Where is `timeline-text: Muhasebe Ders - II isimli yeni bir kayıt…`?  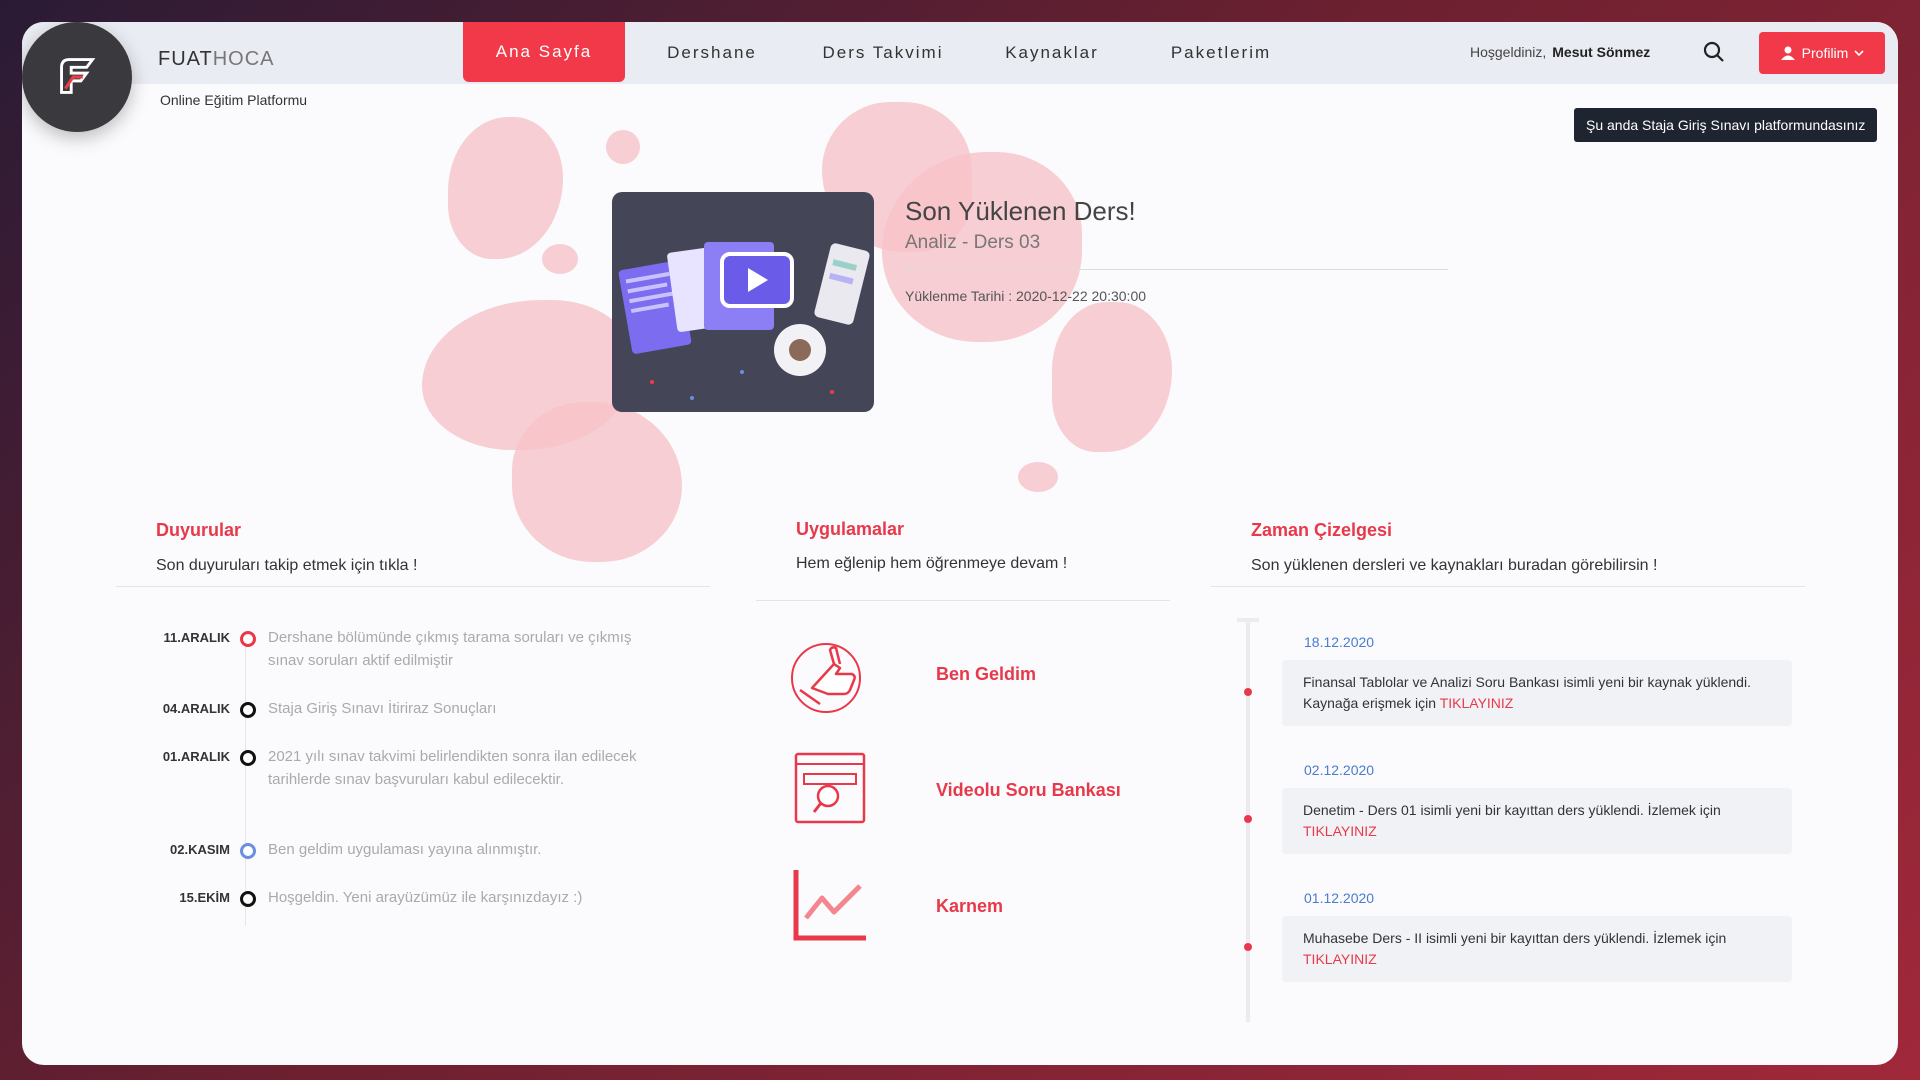 timeline-text: Muhasebe Ders - II isimli yeni bir kayıt… is located at coordinates (1515, 938).